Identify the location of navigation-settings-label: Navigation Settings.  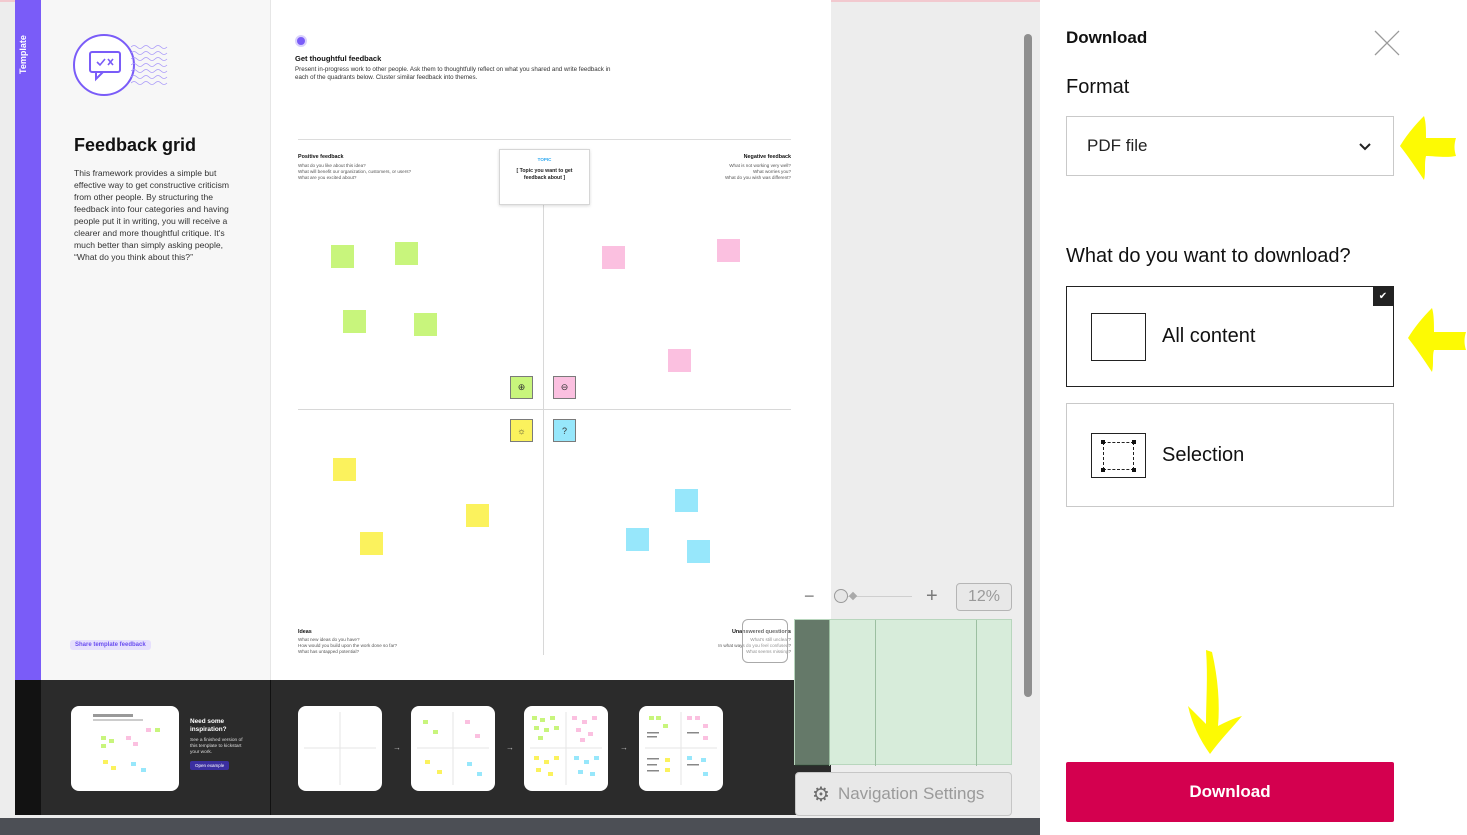
(911, 793).